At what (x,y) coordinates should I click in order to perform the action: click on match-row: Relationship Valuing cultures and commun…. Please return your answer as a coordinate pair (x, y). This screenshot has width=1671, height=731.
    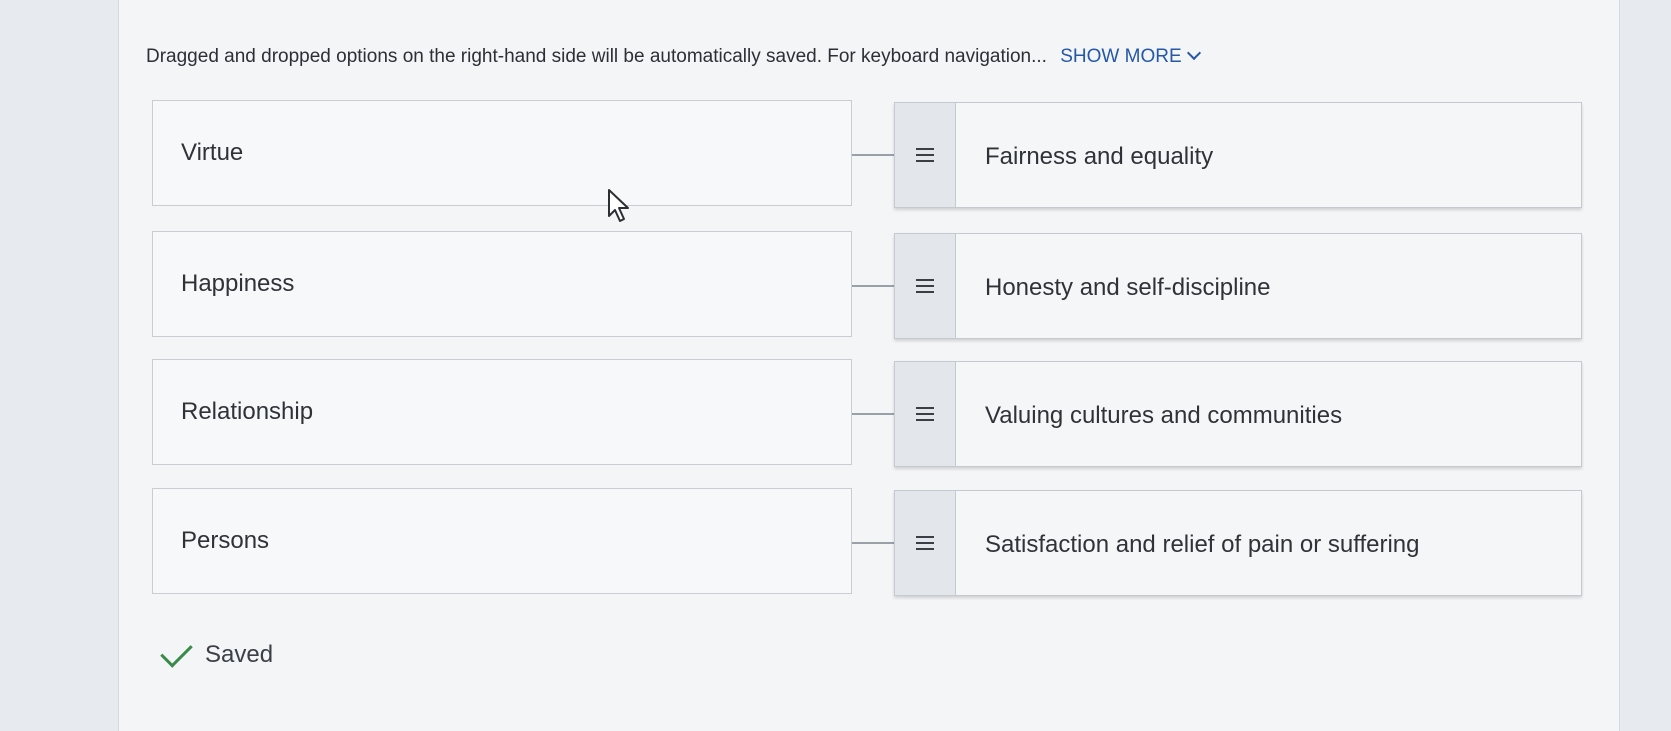
    Looking at the image, I should click on (867, 413).